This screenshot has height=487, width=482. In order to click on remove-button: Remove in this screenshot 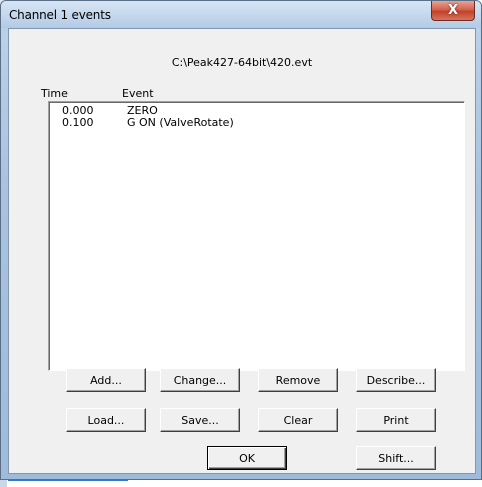, I will do `click(298, 380)`.